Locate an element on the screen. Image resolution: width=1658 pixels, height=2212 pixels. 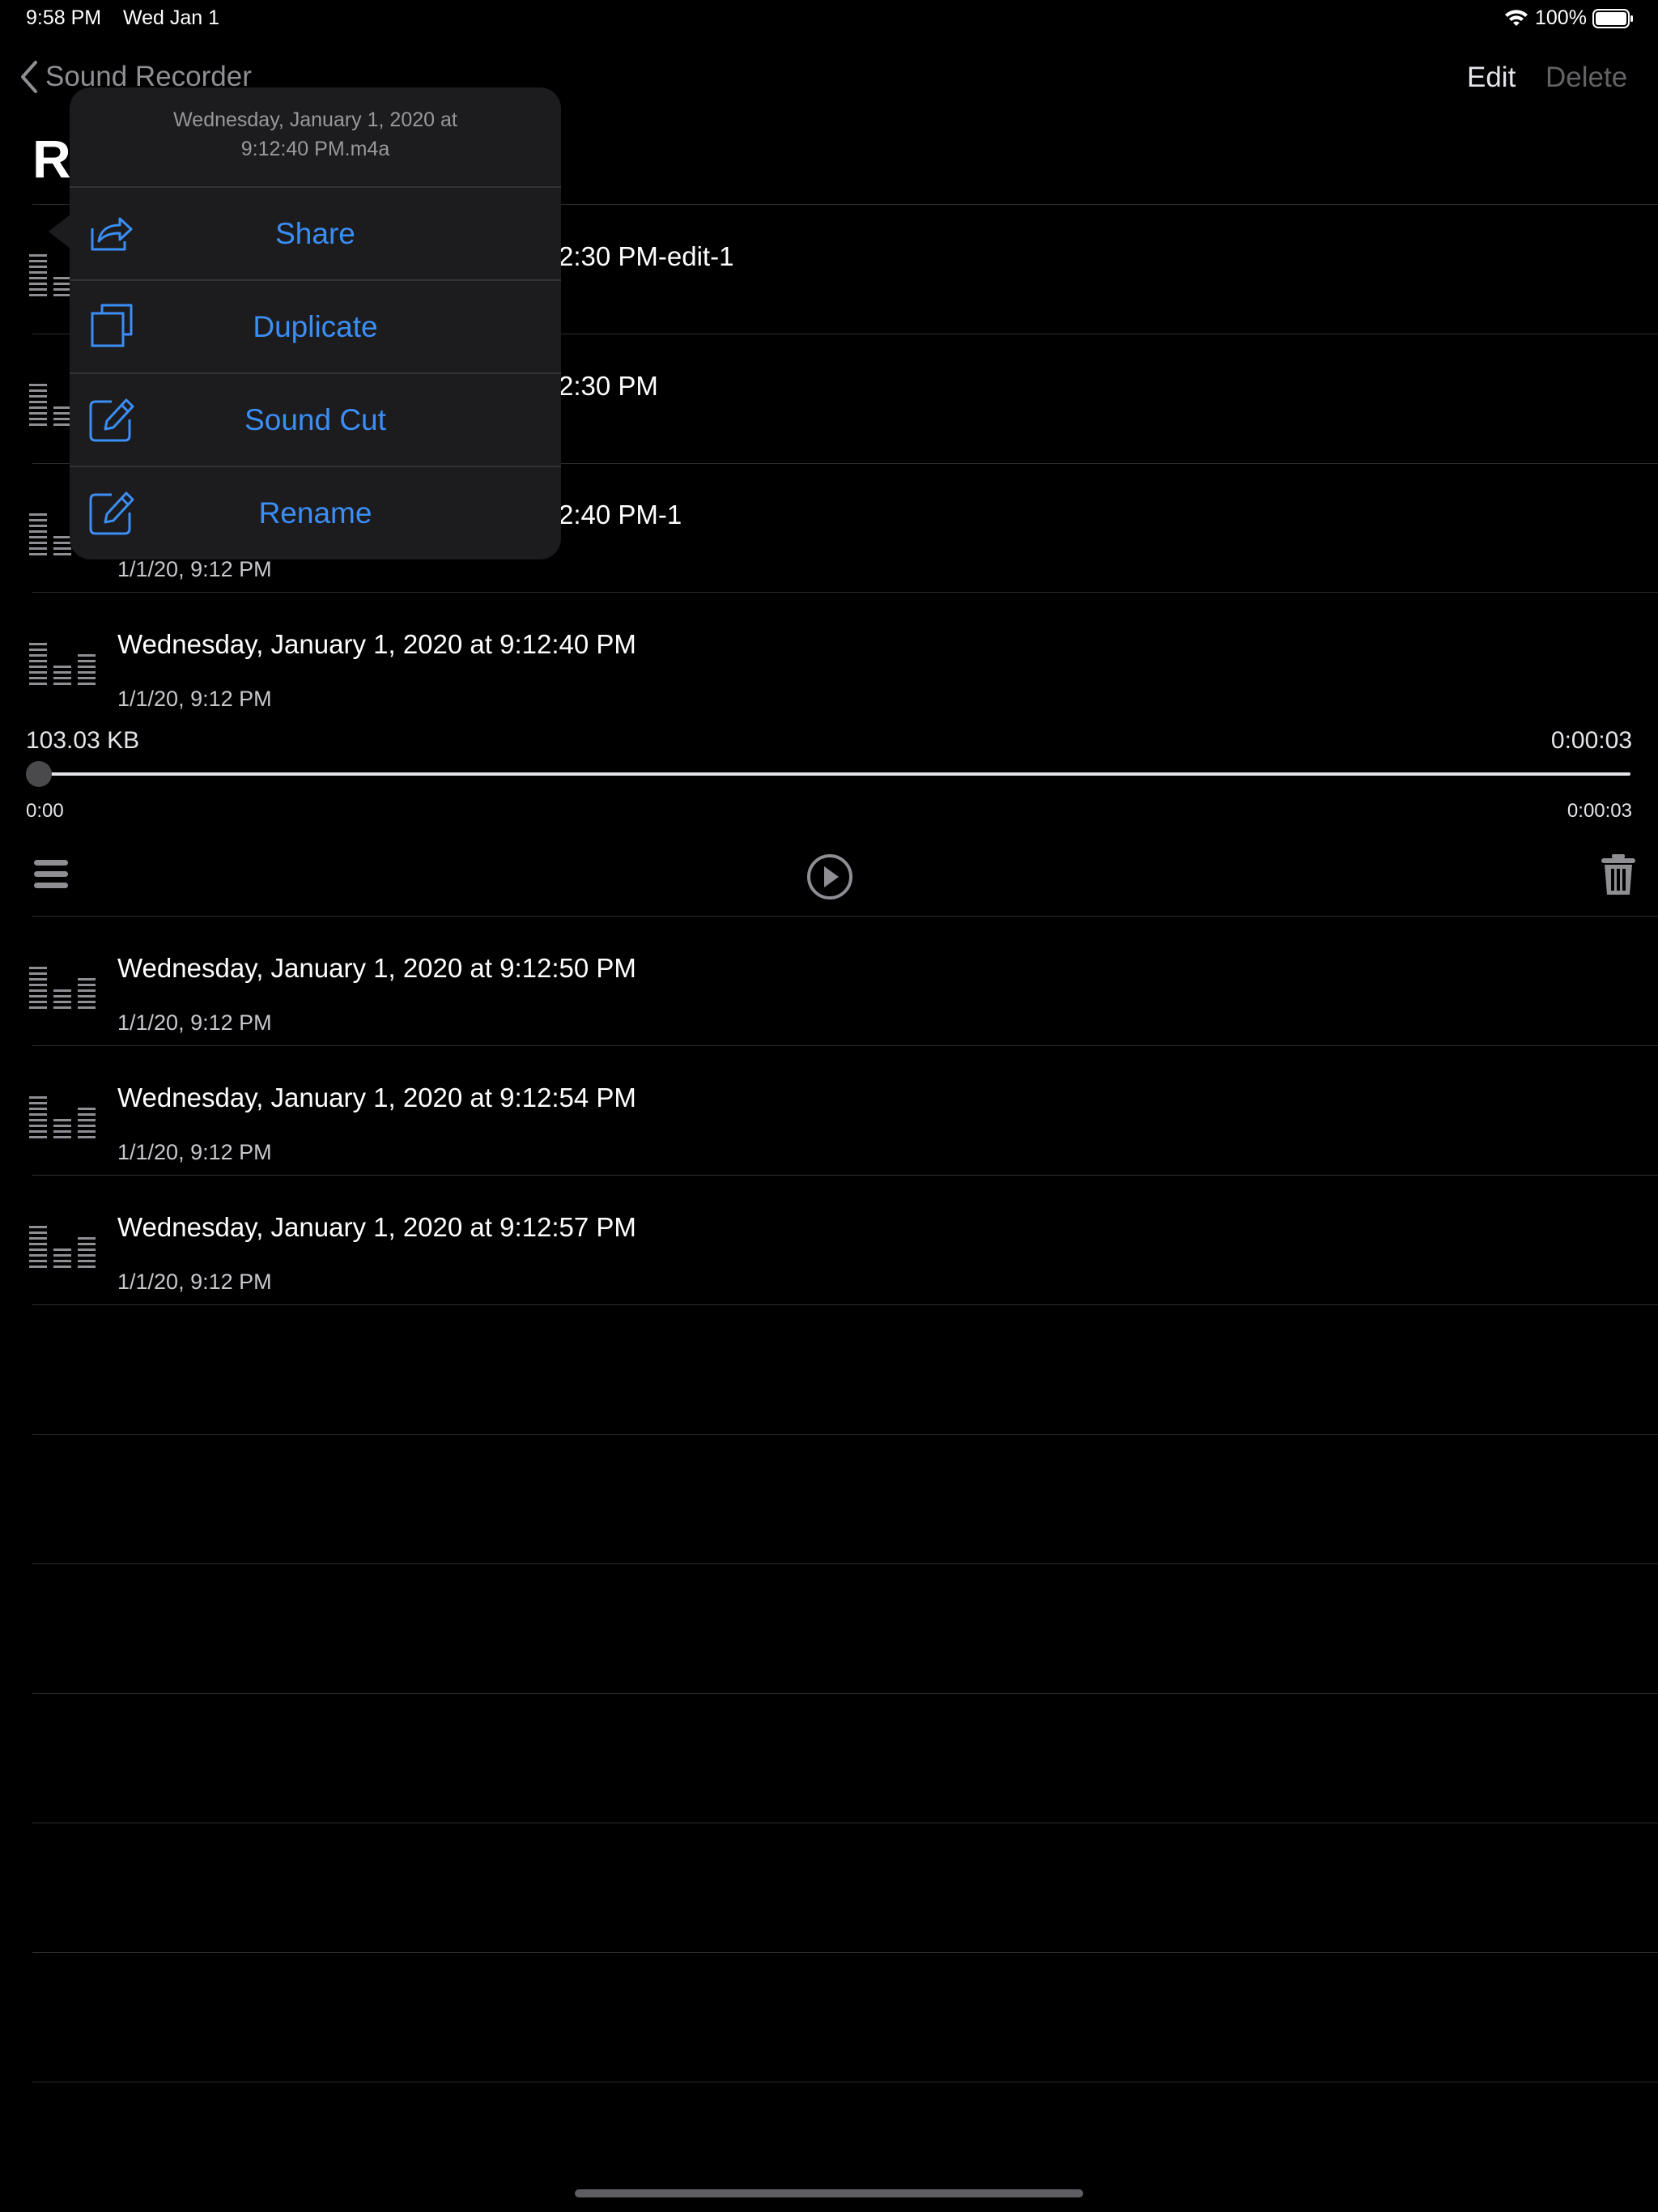
status-date: Wed Jan 1 is located at coordinates (171, 18).